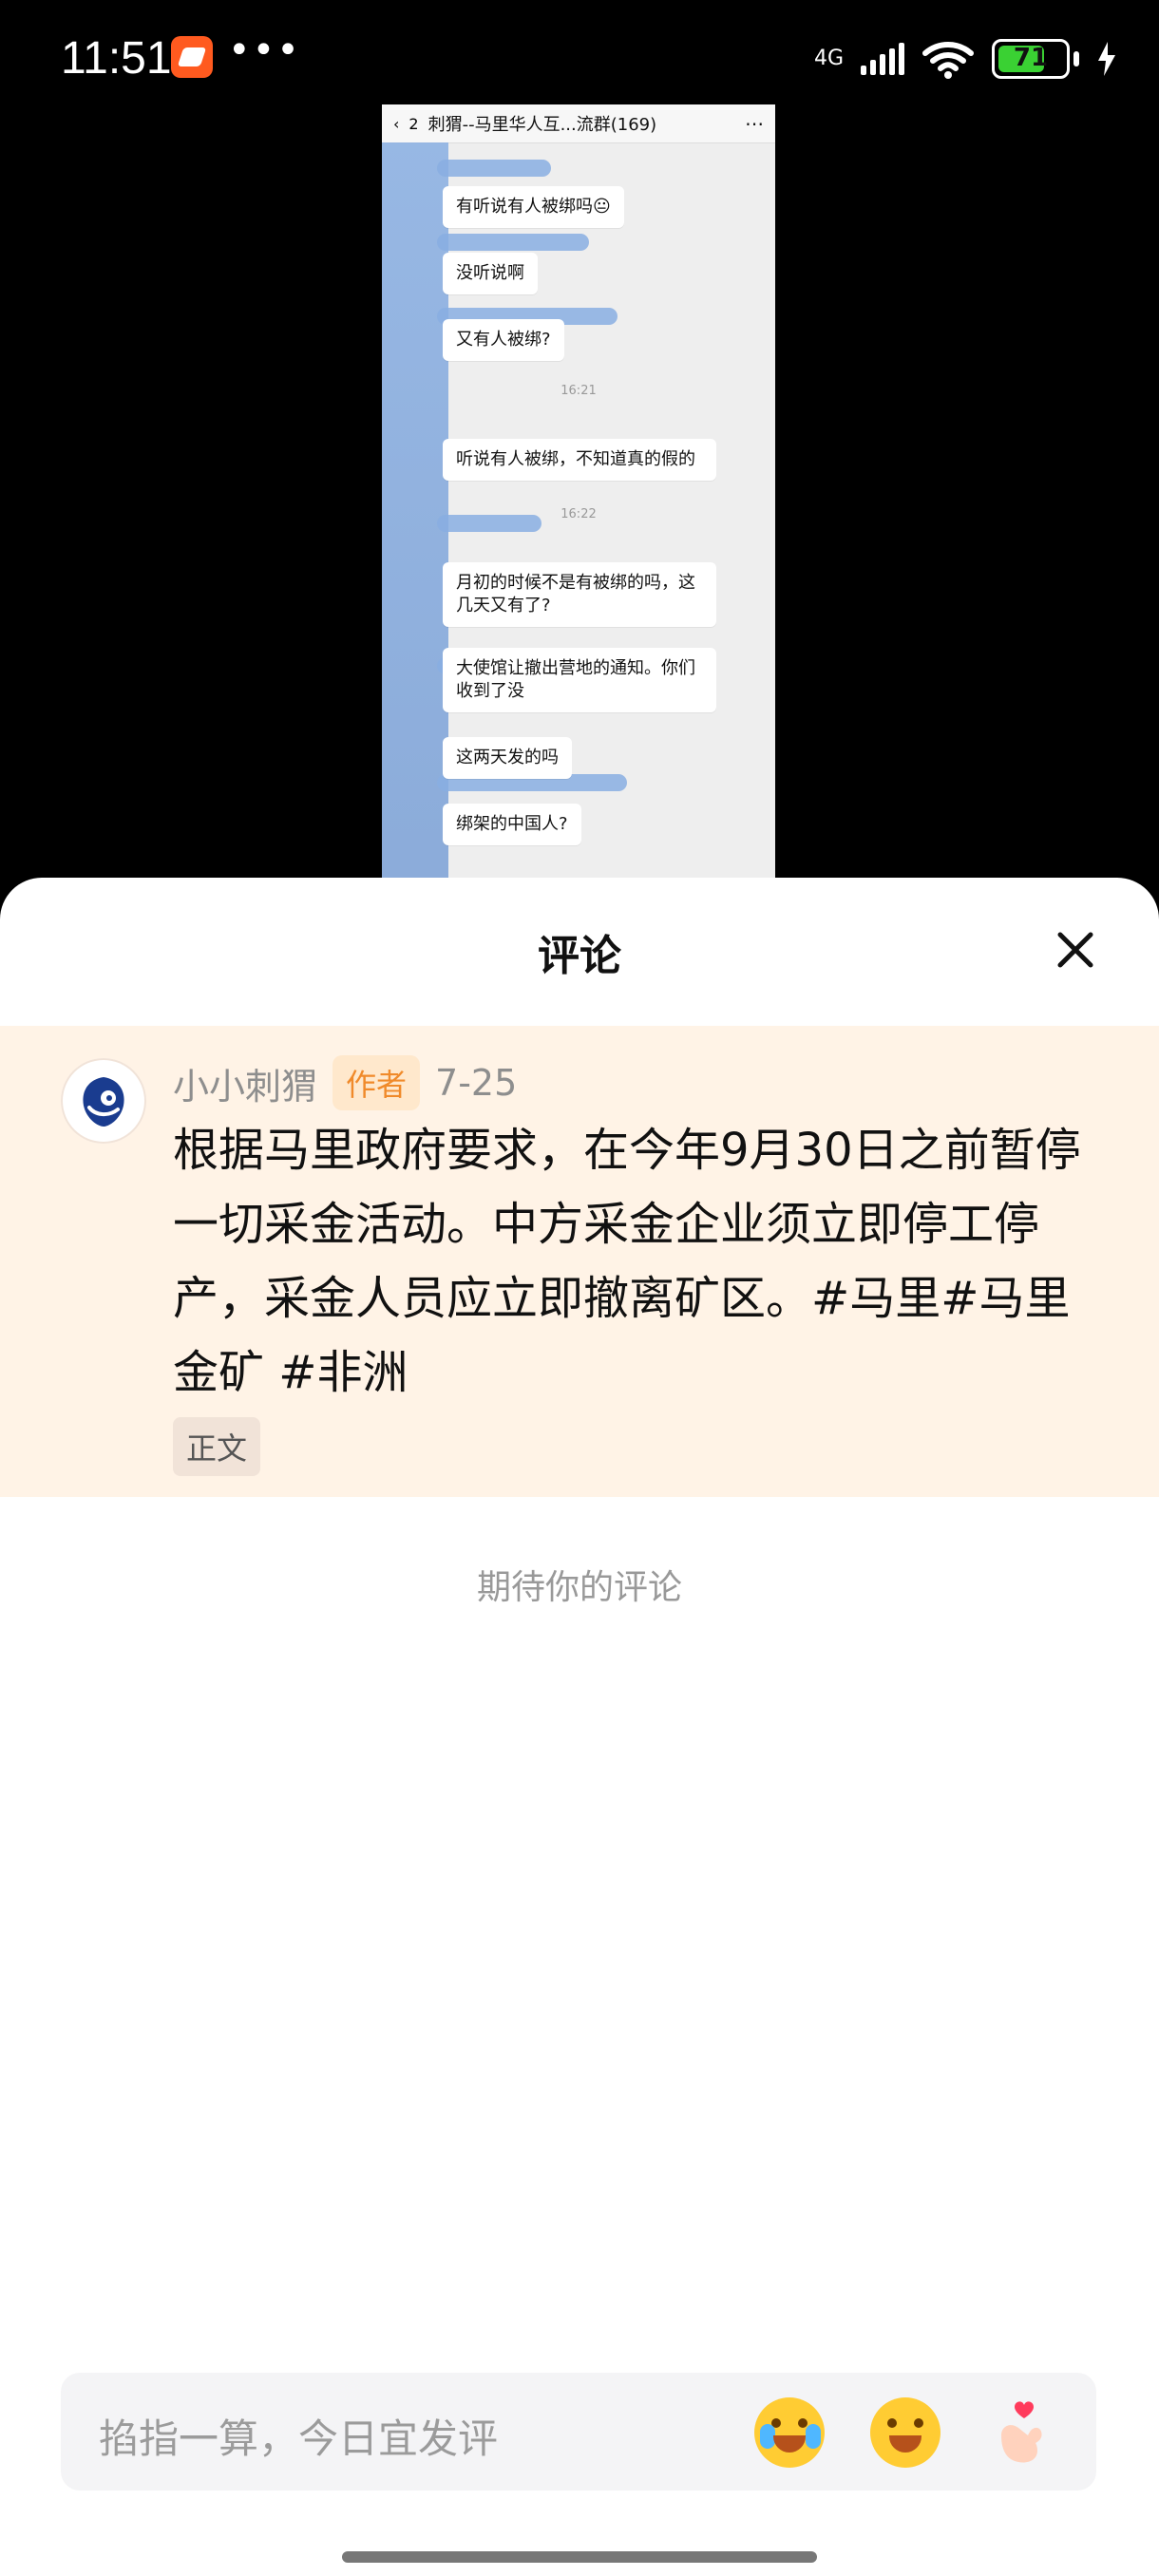 The width and height of the screenshot is (1159, 2576). I want to click on post-meta: 小小刺猬 作者 7-25, so click(345, 1082).